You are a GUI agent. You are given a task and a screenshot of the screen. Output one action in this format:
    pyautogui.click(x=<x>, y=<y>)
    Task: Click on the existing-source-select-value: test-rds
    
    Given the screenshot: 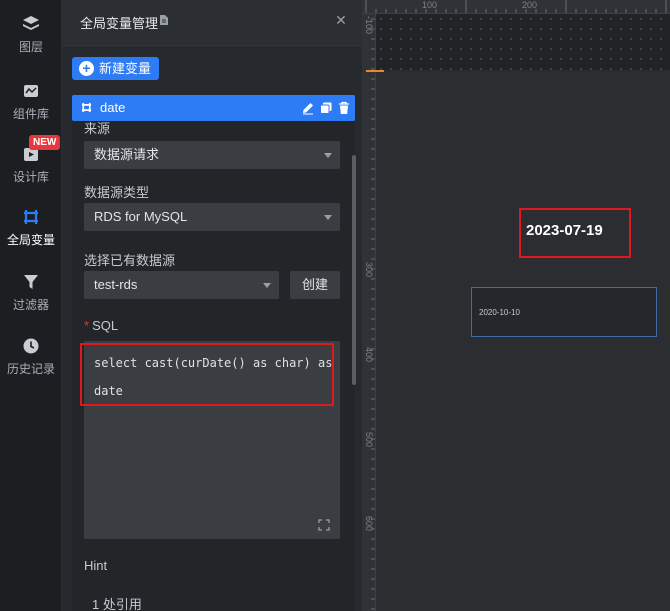 What is the action you would take?
    pyautogui.click(x=116, y=284)
    